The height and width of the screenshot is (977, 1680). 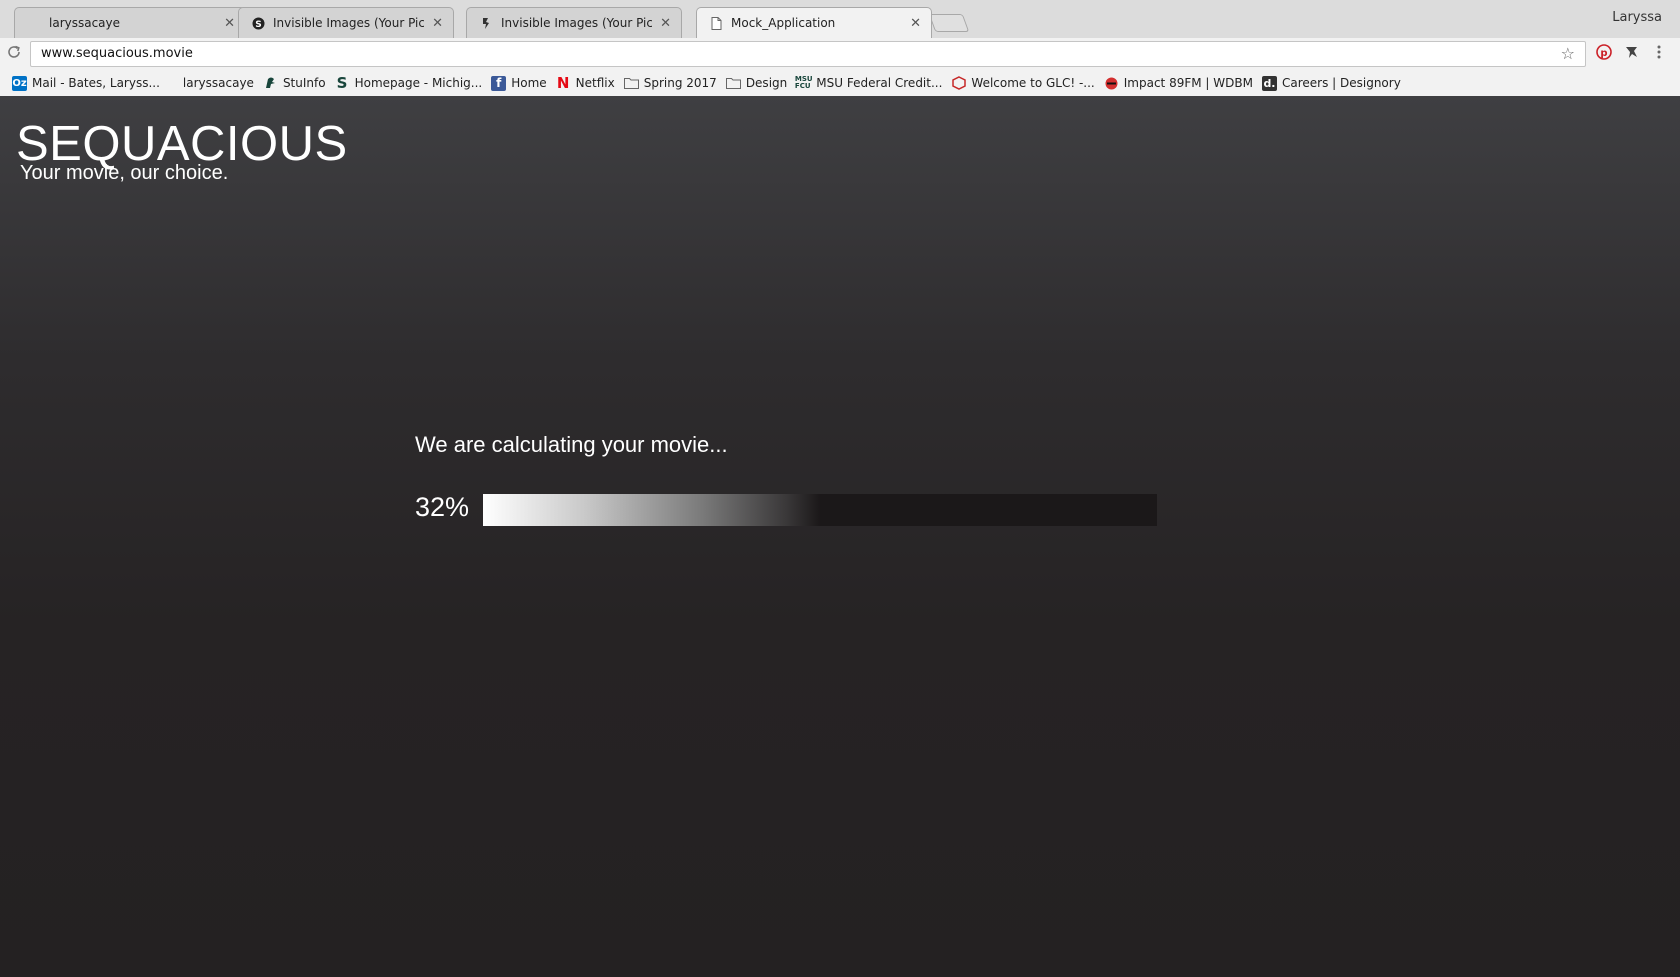 What do you see at coordinates (808, 54) in the screenshot?
I see `address-bar: www.sequacious.movie ☆` at bounding box center [808, 54].